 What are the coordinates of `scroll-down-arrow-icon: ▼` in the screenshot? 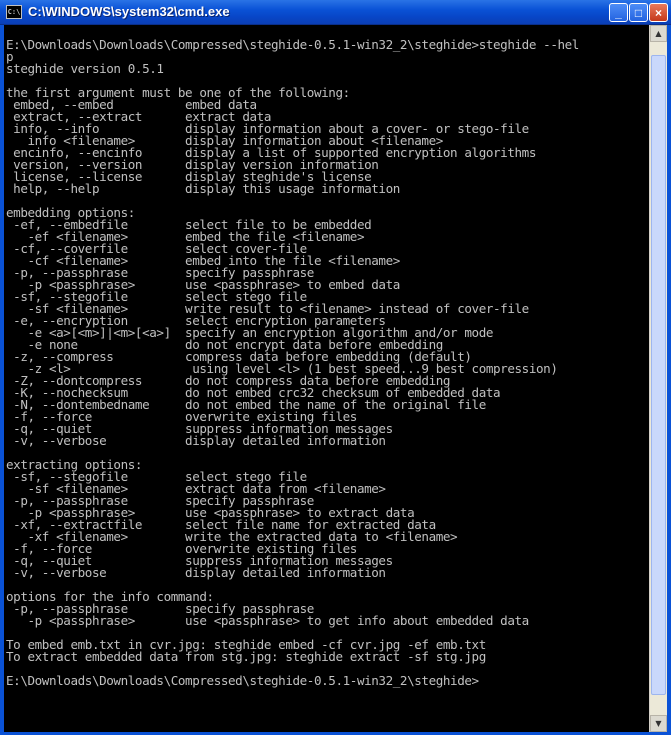 It's located at (658, 723).